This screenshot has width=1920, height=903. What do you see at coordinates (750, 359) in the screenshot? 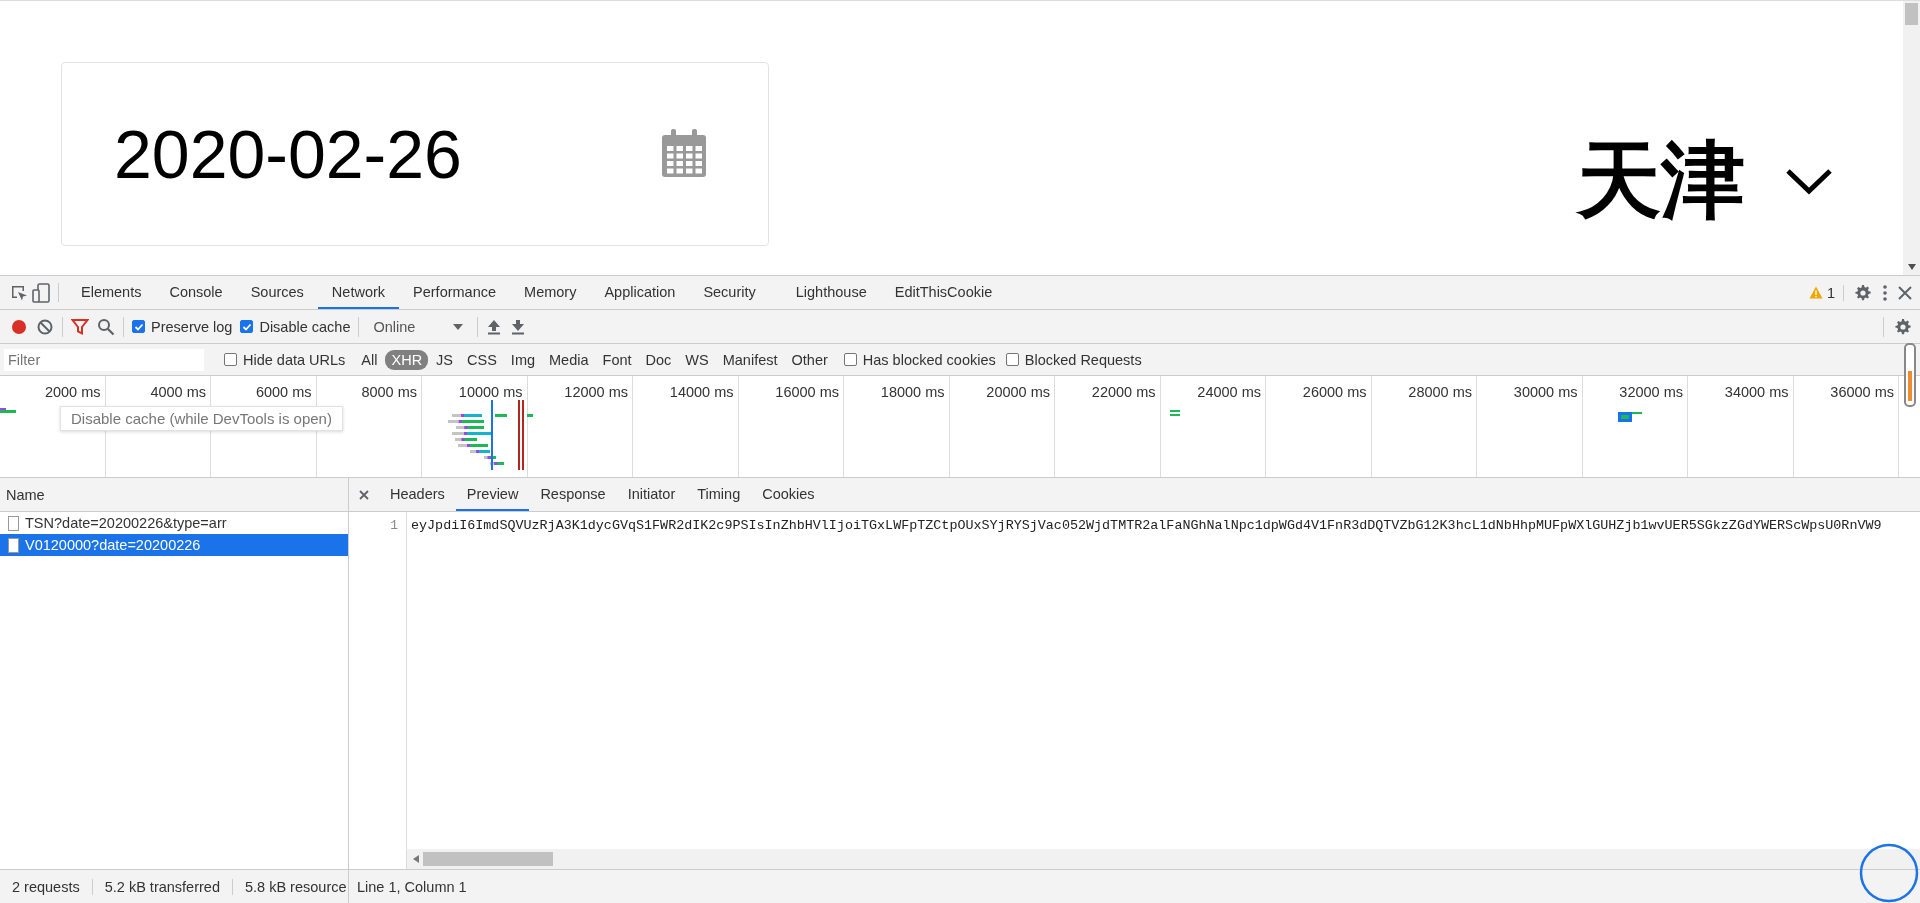
I see `type-filter: Manifest` at bounding box center [750, 359].